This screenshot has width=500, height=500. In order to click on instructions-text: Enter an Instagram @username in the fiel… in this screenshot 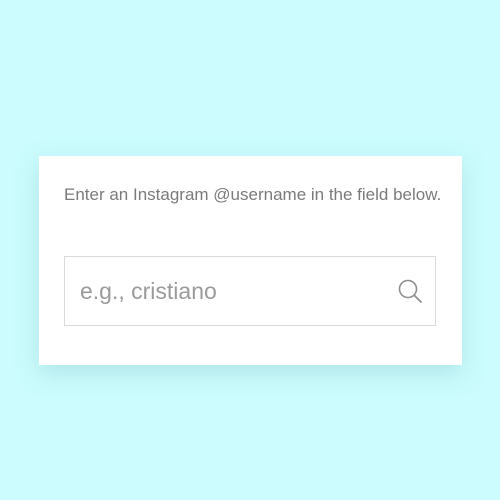, I will do `click(253, 194)`.